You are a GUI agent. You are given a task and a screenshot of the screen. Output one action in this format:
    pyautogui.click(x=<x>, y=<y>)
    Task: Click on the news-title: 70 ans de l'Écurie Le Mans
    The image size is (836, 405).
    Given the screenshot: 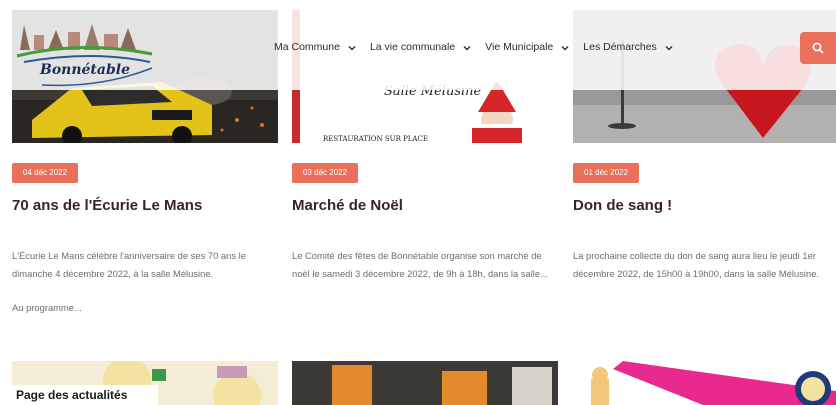 What is the action you would take?
    pyautogui.click(x=107, y=205)
    